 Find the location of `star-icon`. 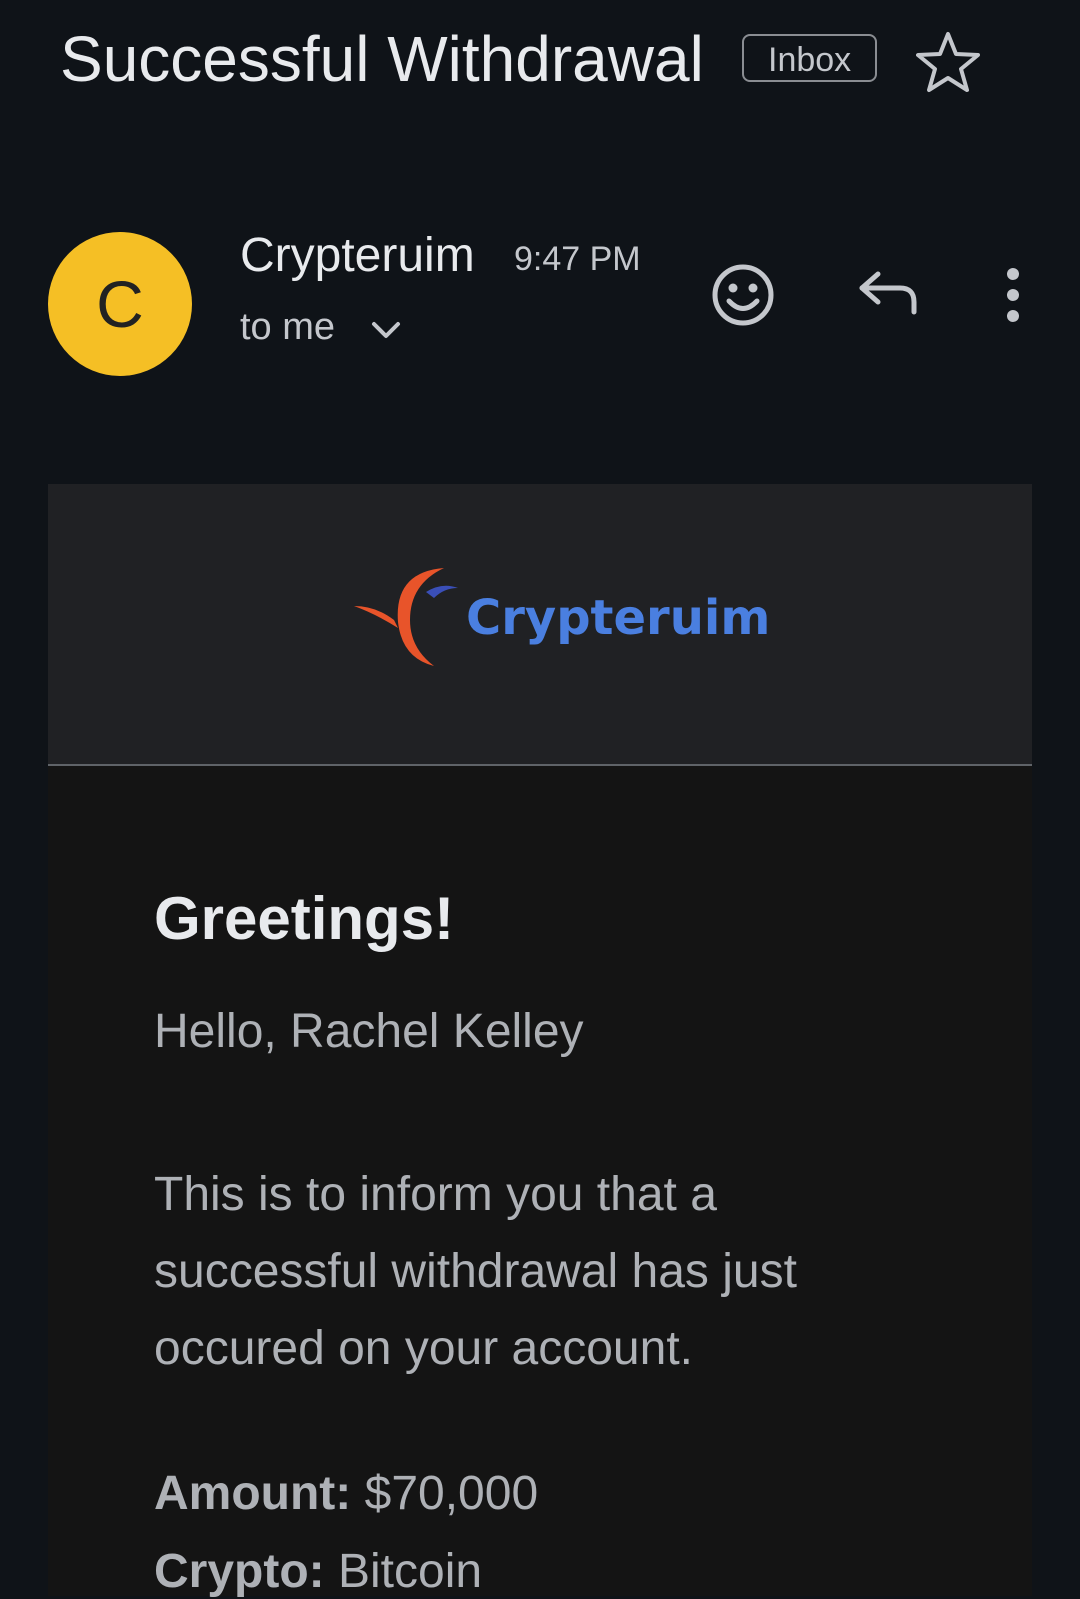

star-icon is located at coordinates (948, 62).